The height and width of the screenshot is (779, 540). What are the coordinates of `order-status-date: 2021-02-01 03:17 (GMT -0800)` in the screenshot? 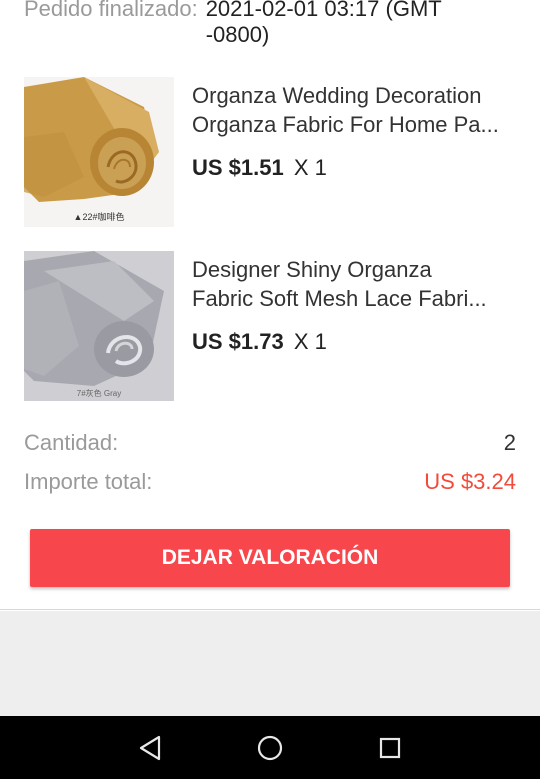 It's located at (323, 23).